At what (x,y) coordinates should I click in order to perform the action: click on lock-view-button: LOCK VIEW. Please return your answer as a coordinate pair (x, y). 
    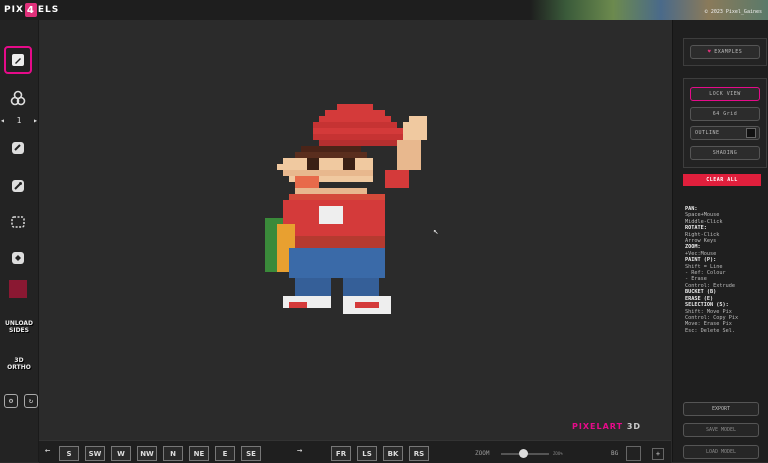
    Looking at the image, I should click on (725, 94).